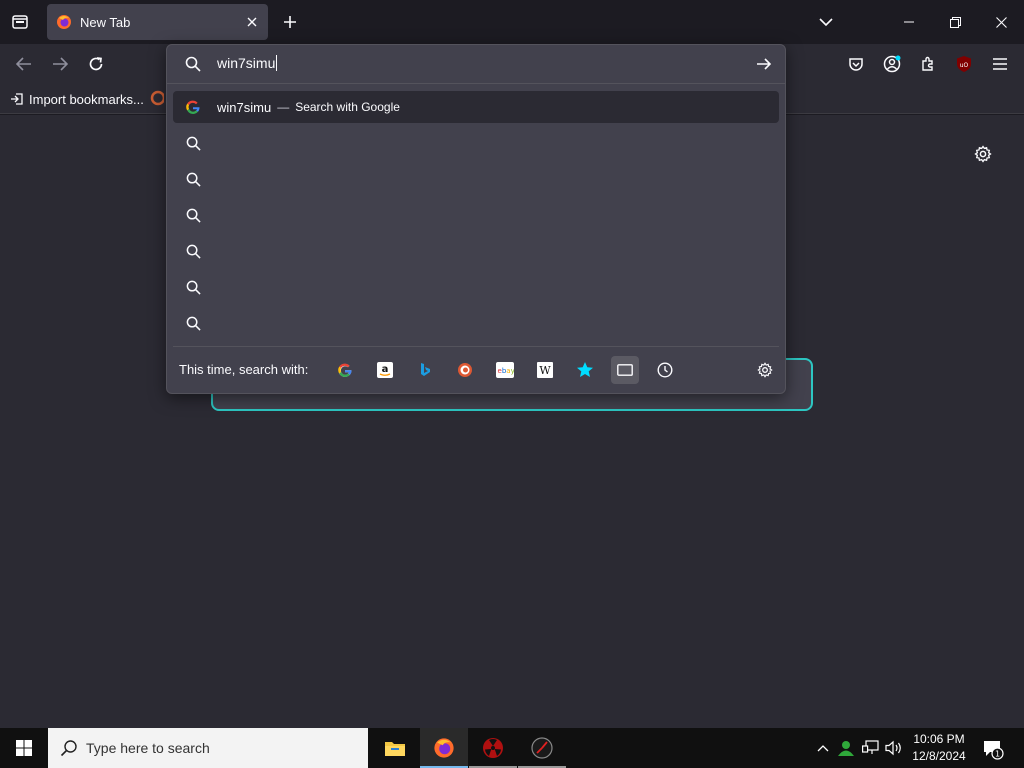  I want to click on urlbar-input: win7simu, so click(467, 65).